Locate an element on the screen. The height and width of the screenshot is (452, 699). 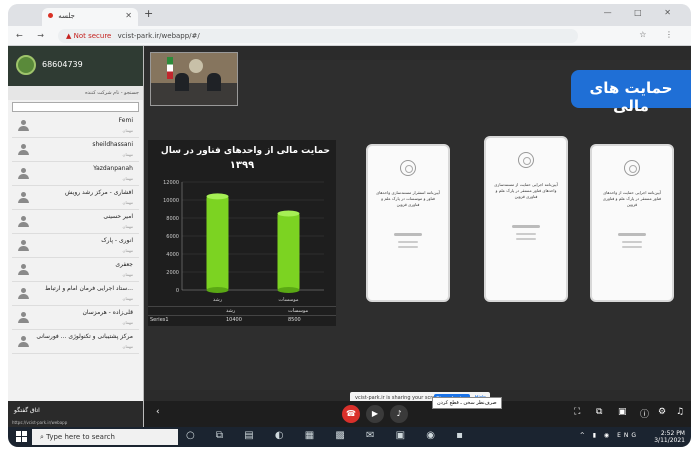
participant-item: ستاد اجرایی فرمان امام و ارتباط... مهمان is located at coordinates (75, 294).